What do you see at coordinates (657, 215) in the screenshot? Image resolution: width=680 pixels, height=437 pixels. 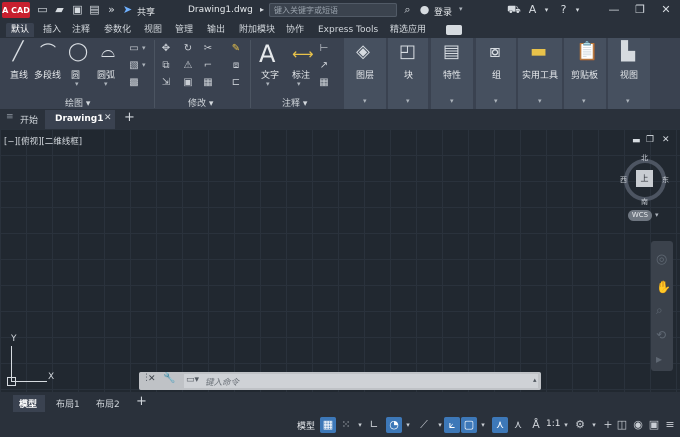 I see `wcs-dropdown-icon: ▾` at bounding box center [657, 215].